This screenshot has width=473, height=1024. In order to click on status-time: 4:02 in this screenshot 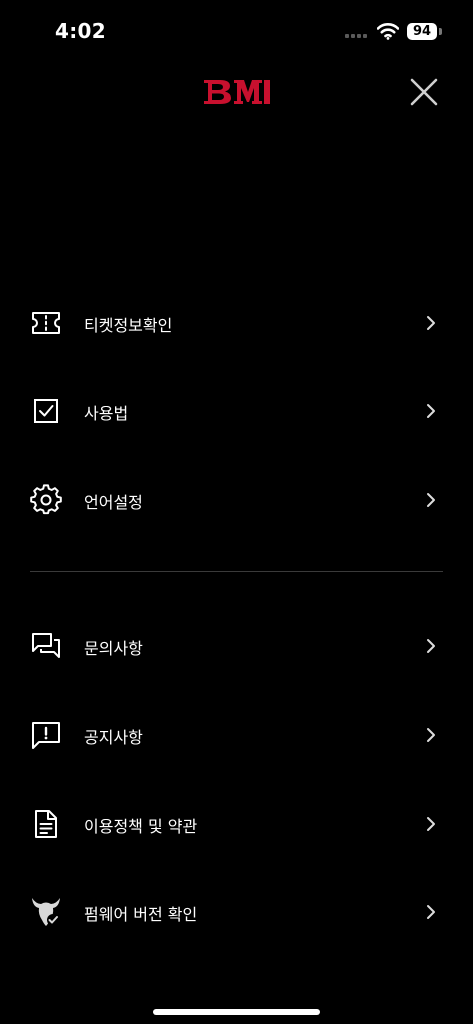, I will do `click(80, 31)`.